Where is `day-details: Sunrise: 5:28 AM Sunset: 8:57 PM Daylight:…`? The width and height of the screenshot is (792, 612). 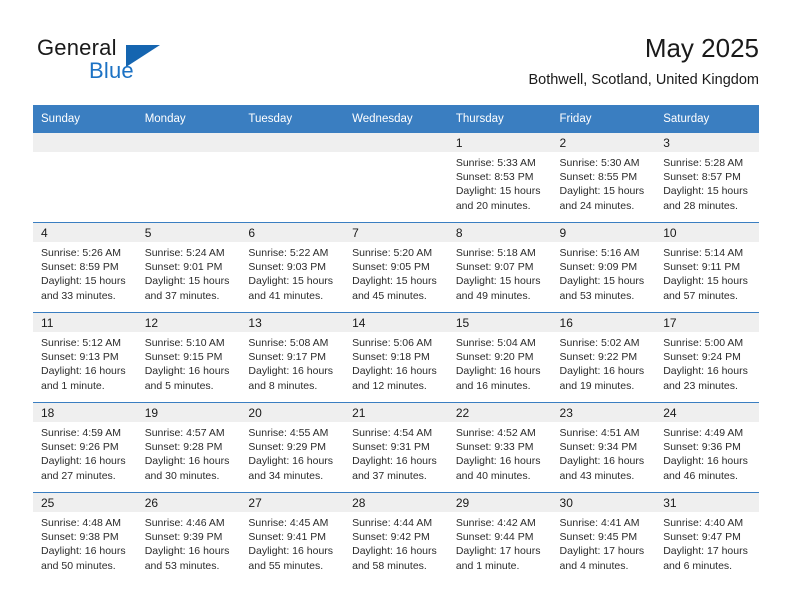 day-details: Sunrise: 5:28 AM Sunset: 8:57 PM Daylight:… is located at coordinates (707, 182).